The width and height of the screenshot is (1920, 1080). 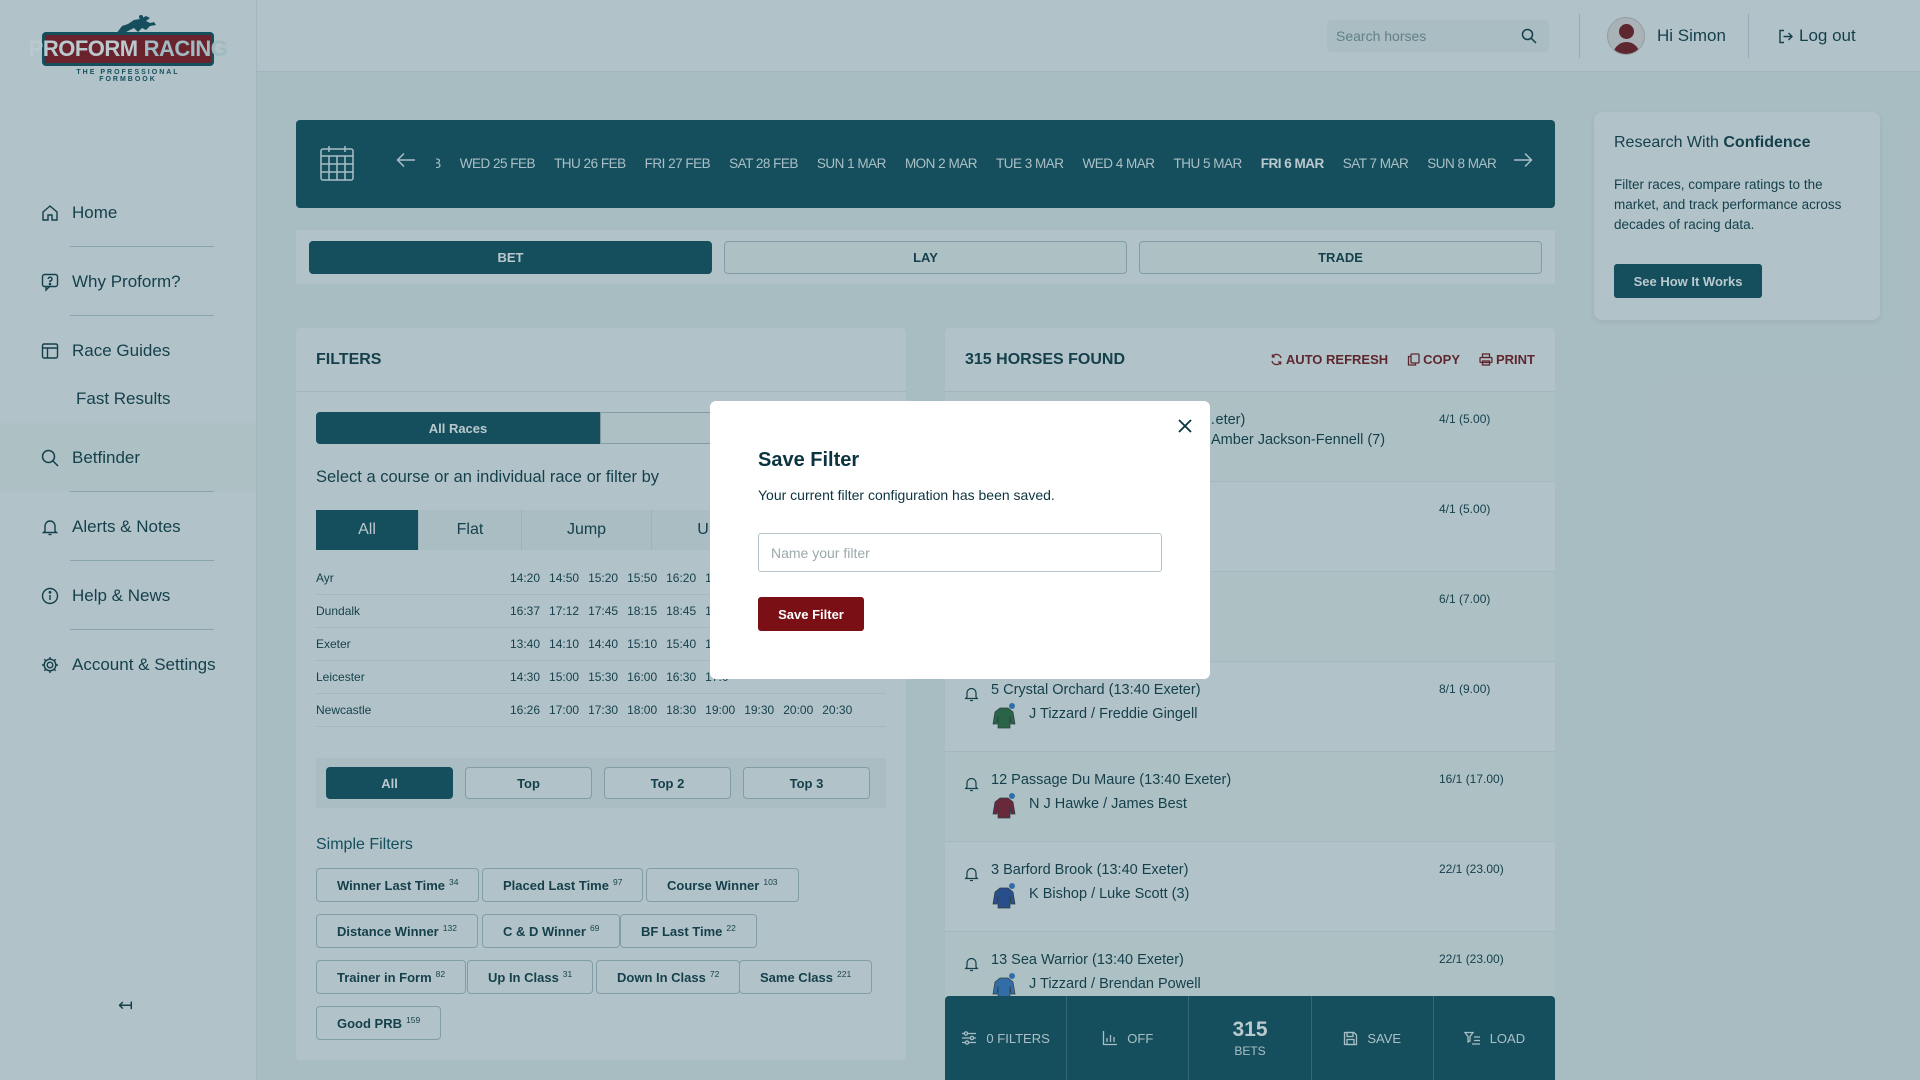 What do you see at coordinates (809, 460) in the screenshot?
I see `modal-title: Save Filter` at bounding box center [809, 460].